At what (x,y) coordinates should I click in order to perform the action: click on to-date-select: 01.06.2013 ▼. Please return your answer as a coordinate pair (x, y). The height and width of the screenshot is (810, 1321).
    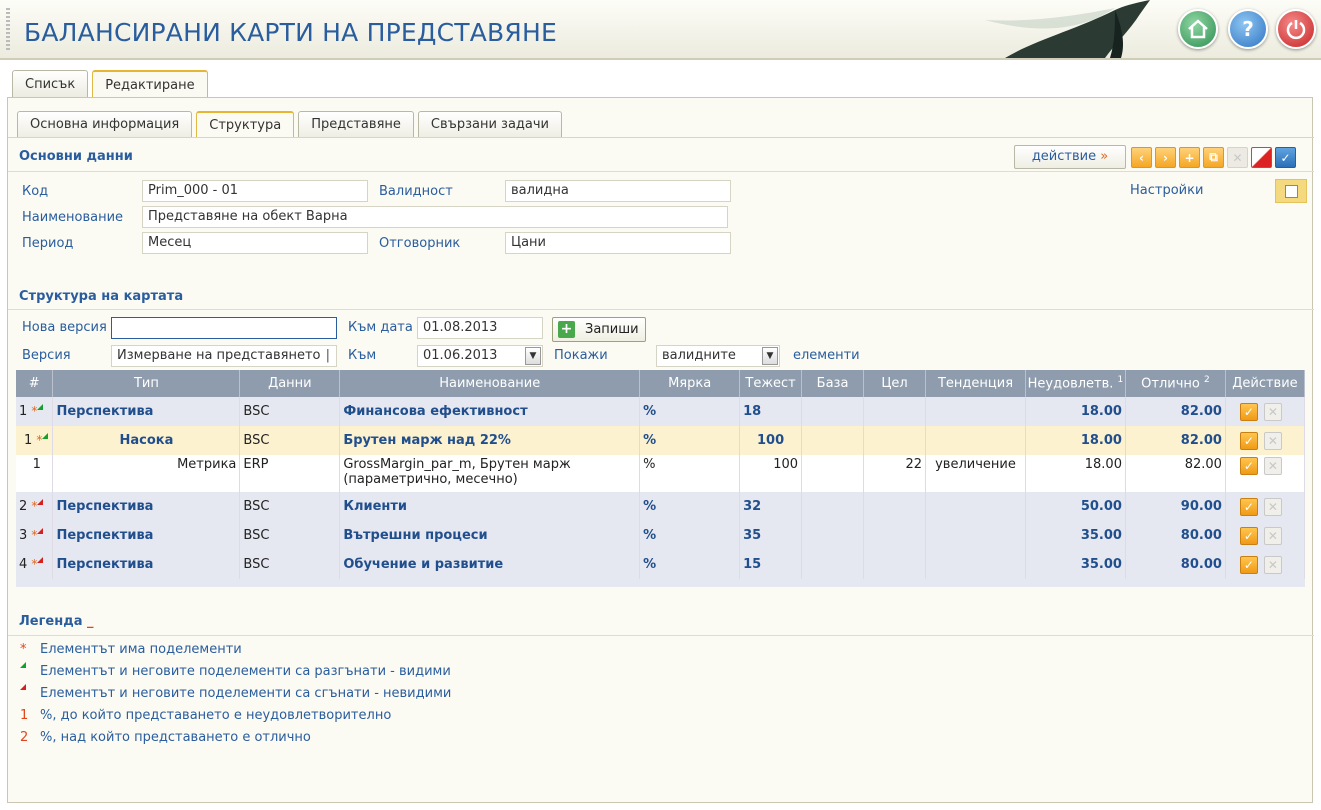
    Looking at the image, I should click on (480, 356).